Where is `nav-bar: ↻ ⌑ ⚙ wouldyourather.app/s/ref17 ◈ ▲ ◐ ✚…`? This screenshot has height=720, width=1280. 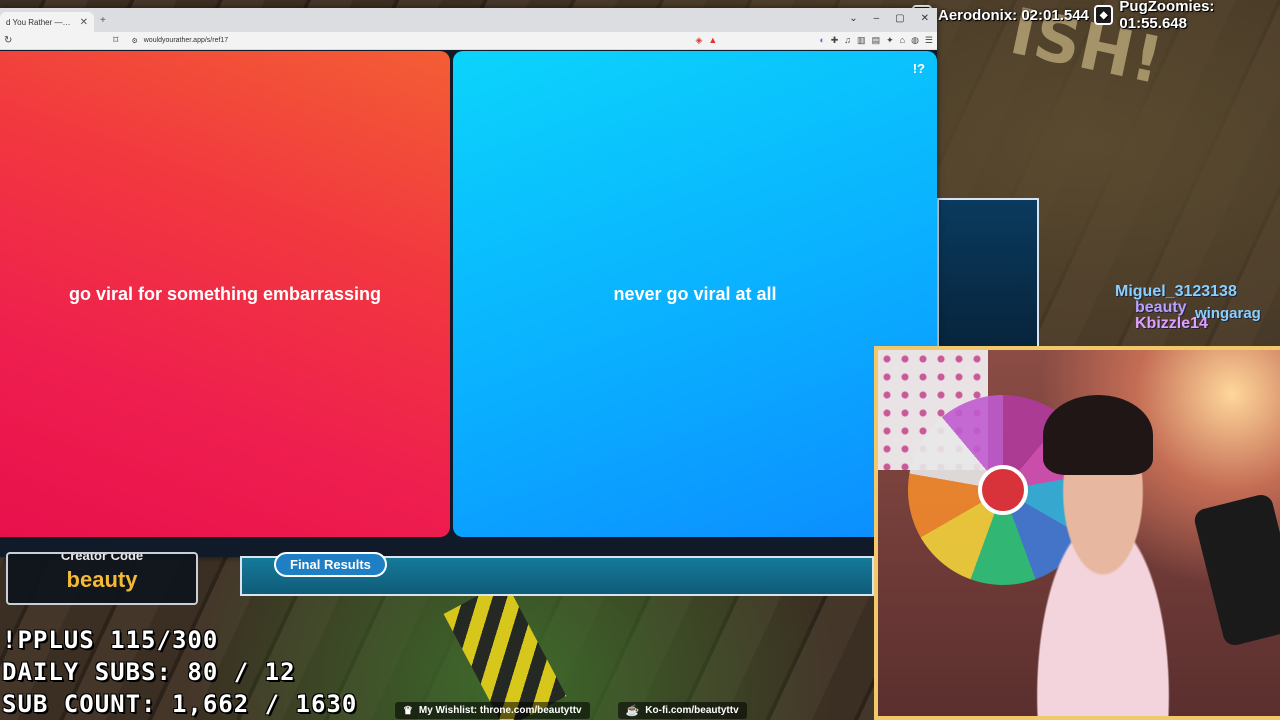
nav-bar: ↻ ⌑ ⚙ wouldyourather.app/s/ref17 ◈ ▲ ◐ ✚… is located at coordinates (468, 41).